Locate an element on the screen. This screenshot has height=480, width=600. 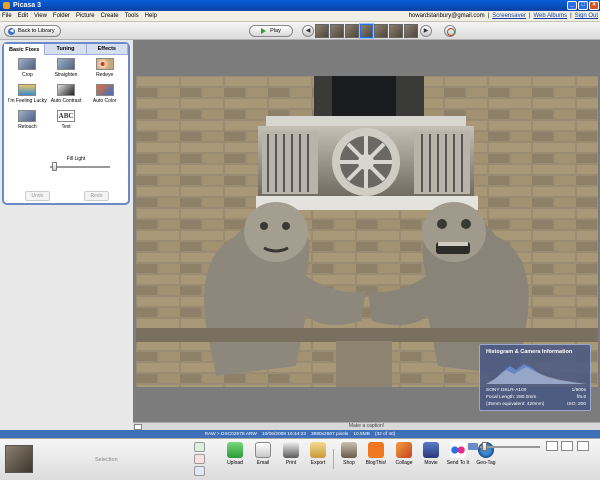
maximize-button: □ is located at coordinates (583, 5).